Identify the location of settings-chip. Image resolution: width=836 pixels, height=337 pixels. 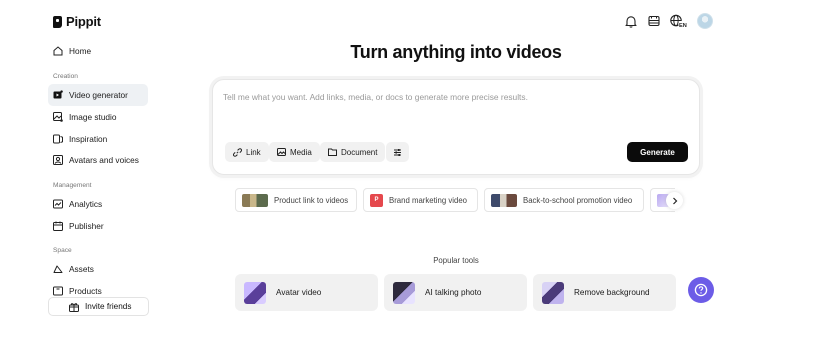
(397, 152).